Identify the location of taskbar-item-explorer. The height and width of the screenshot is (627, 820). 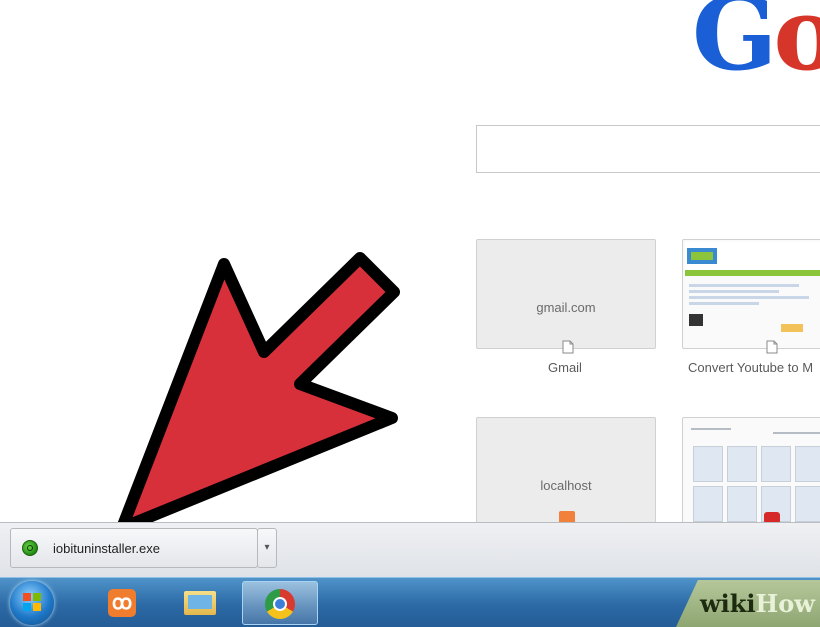
(200, 603).